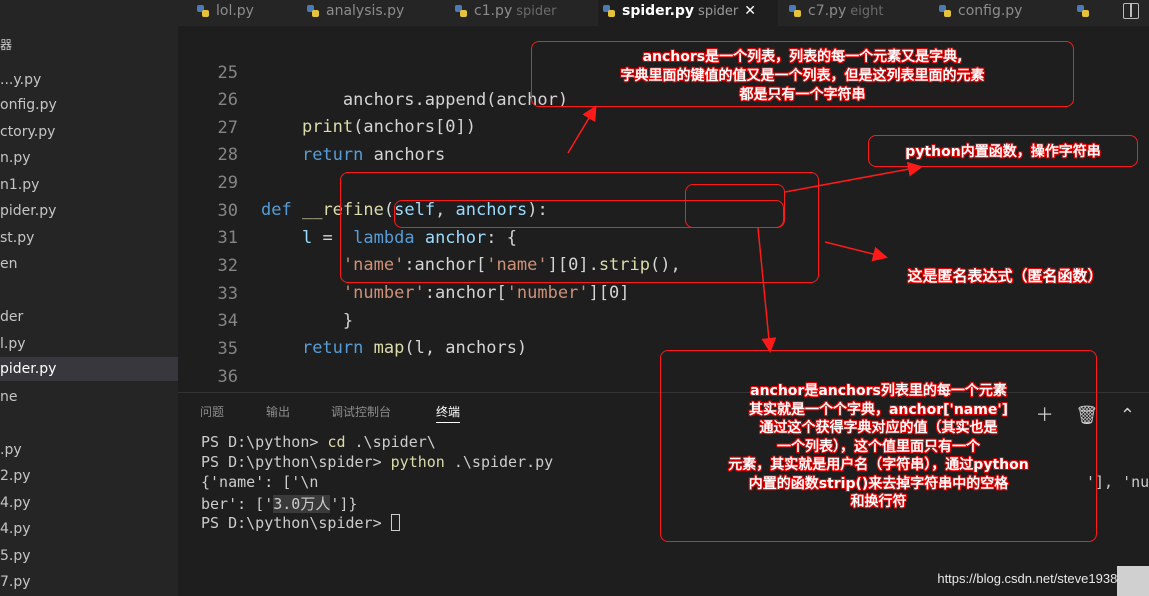 The width and height of the screenshot is (1149, 596). What do you see at coordinates (493, 11) in the screenshot?
I see `tab-label: c1.py` at bounding box center [493, 11].